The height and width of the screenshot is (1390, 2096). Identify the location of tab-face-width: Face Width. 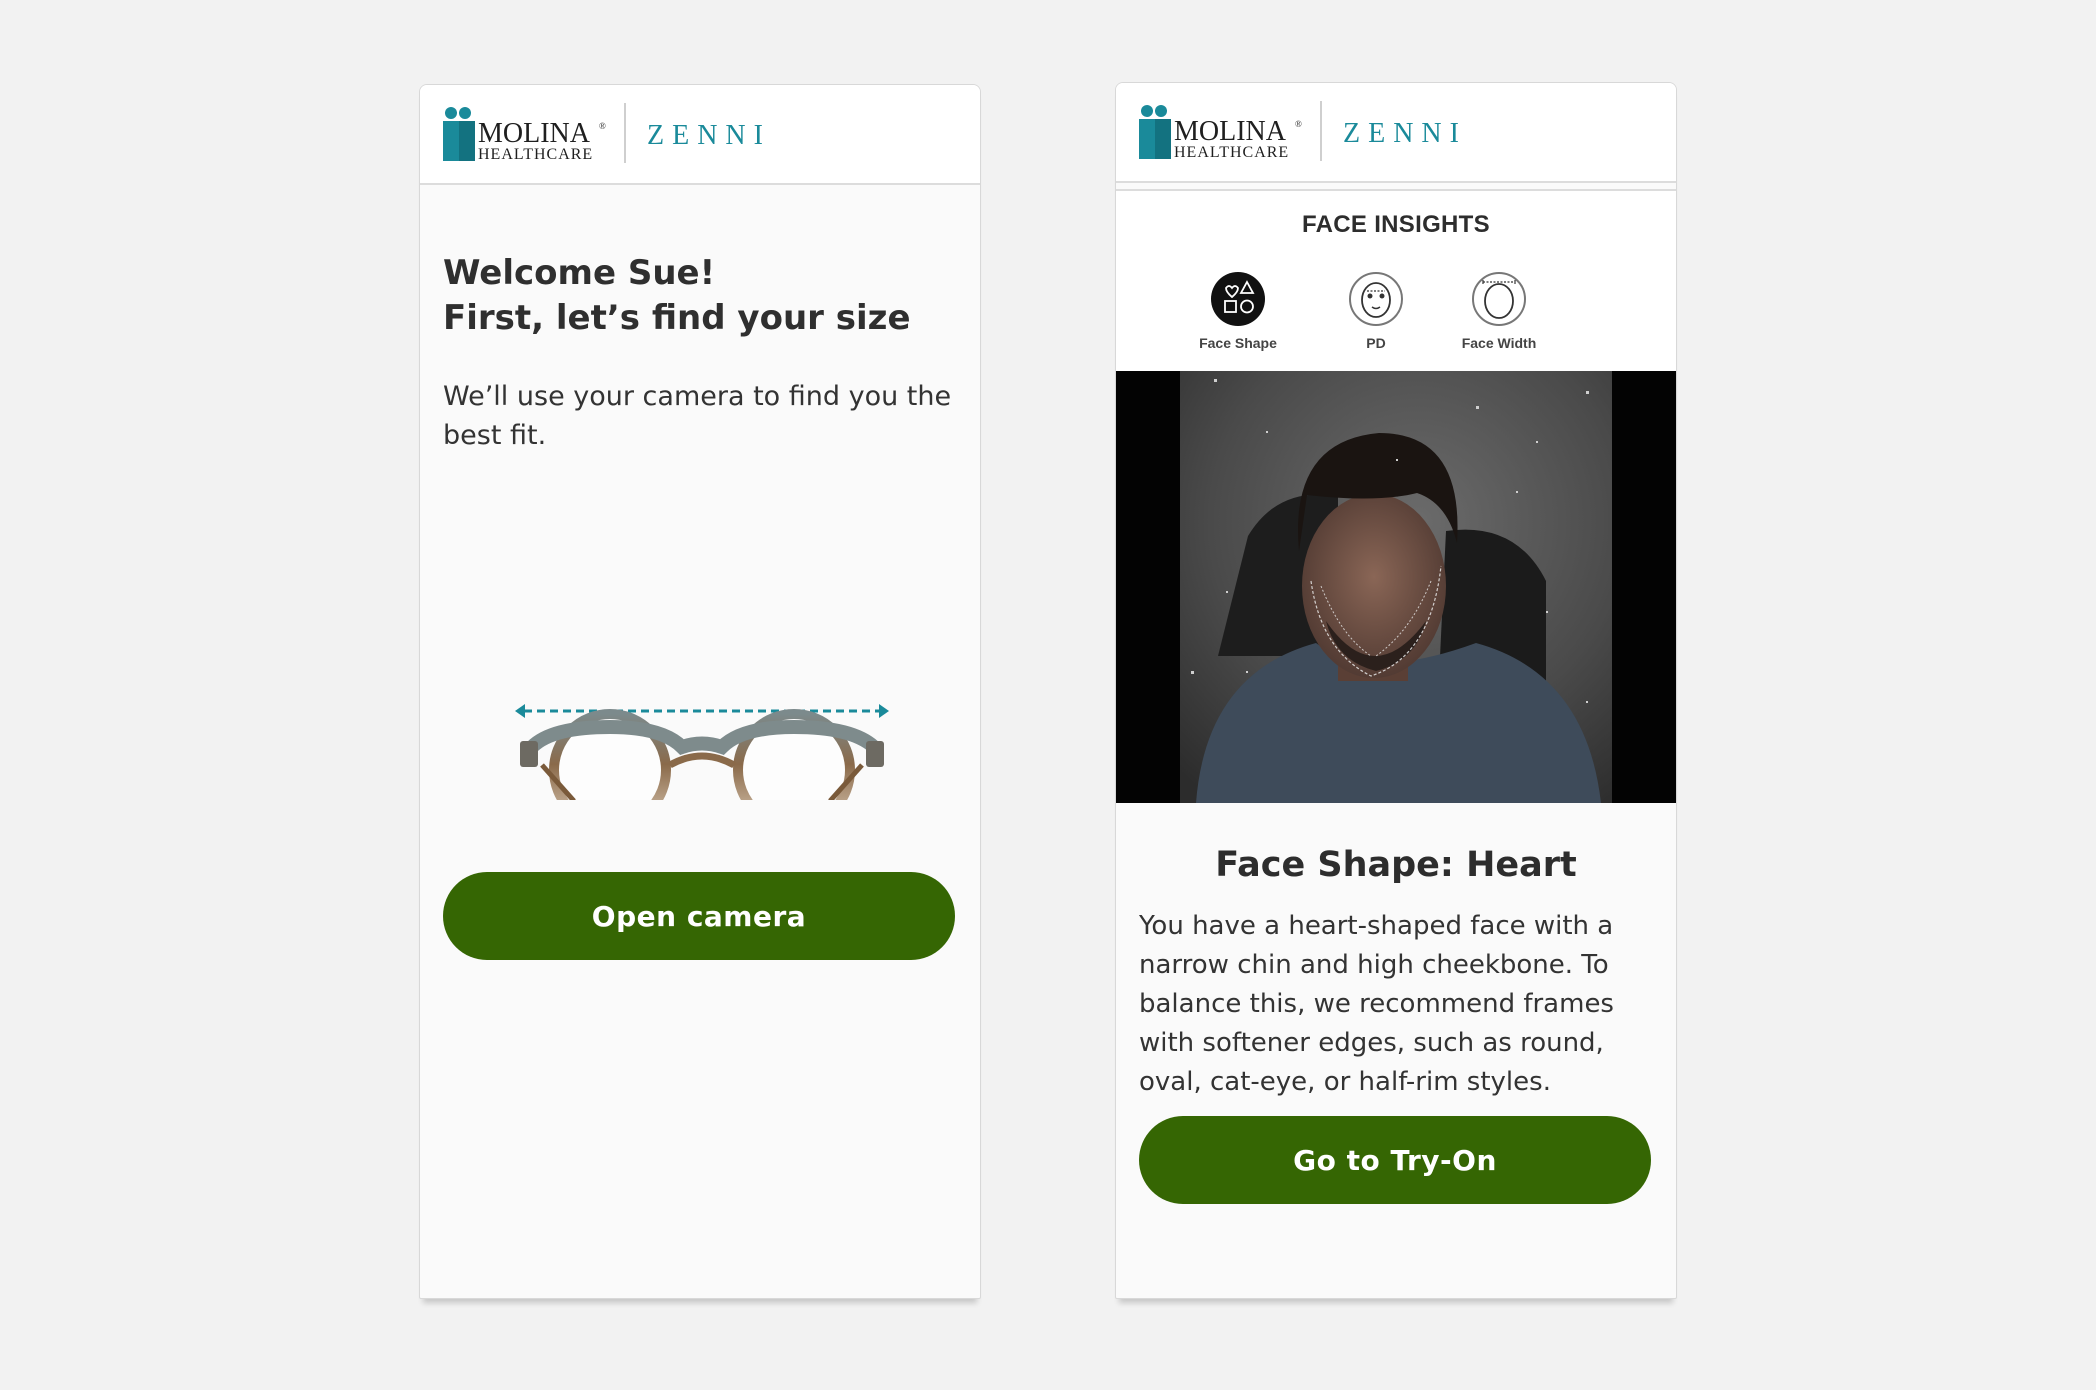
(1499, 311).